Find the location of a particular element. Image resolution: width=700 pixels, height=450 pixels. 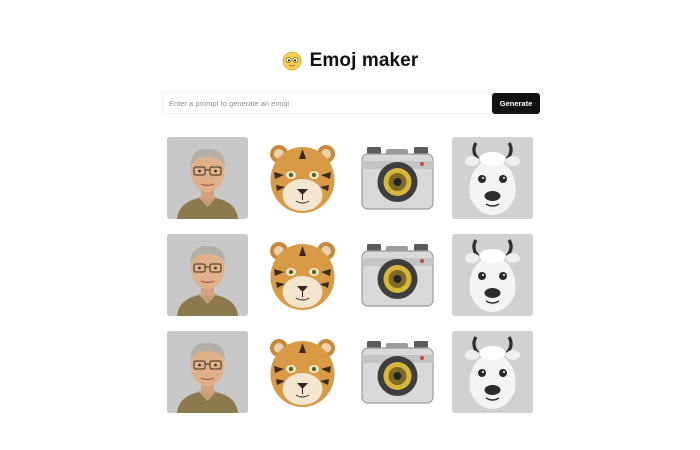

generate-button: Generate is located at coordinates (516, 103).